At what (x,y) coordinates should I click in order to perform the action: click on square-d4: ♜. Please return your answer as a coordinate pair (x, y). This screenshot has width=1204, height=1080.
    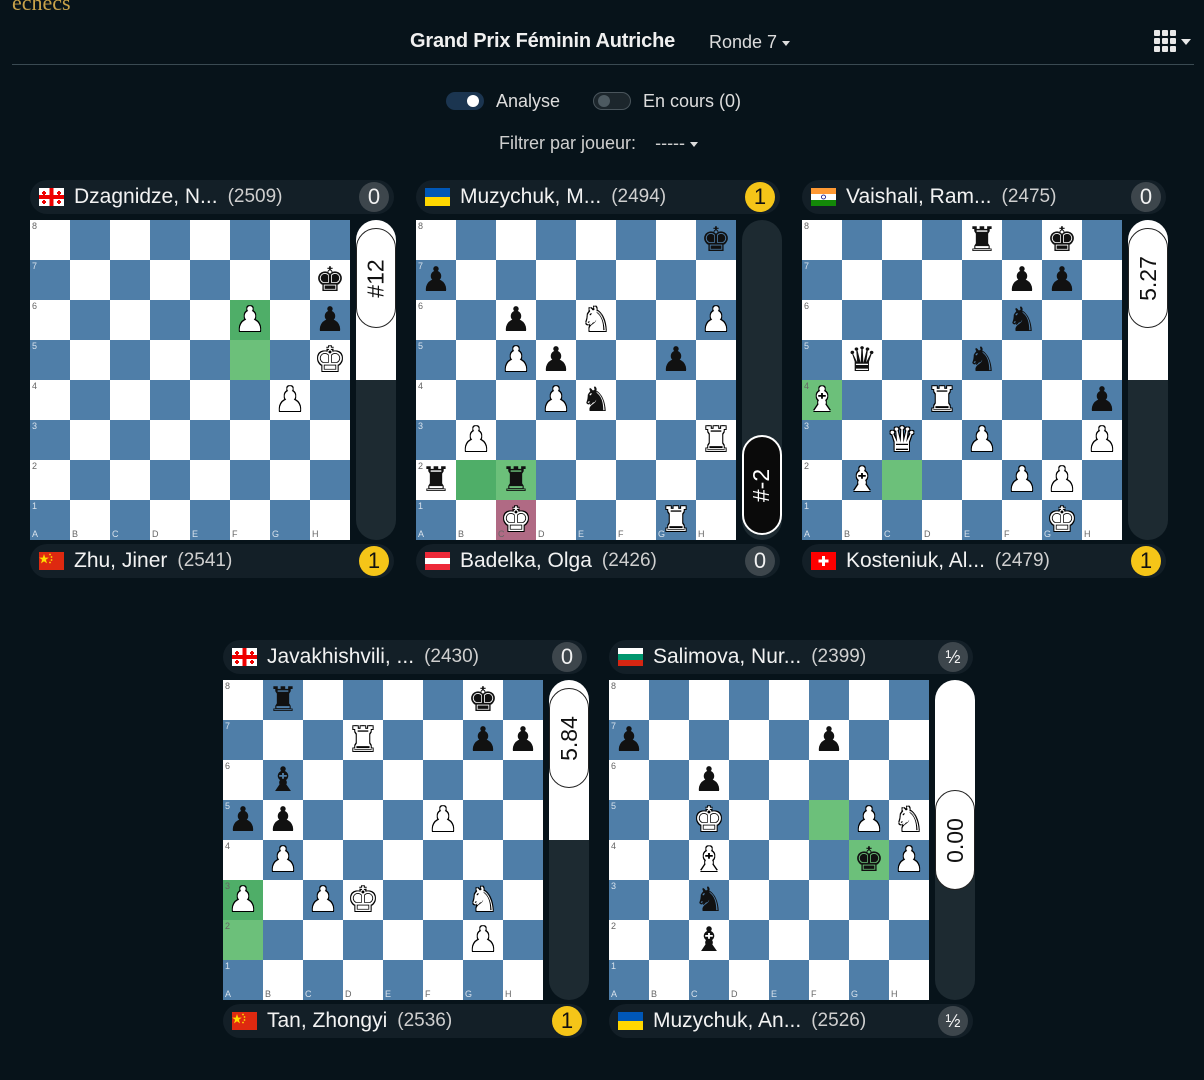
    Looking at the image, I should click on (942, 400).